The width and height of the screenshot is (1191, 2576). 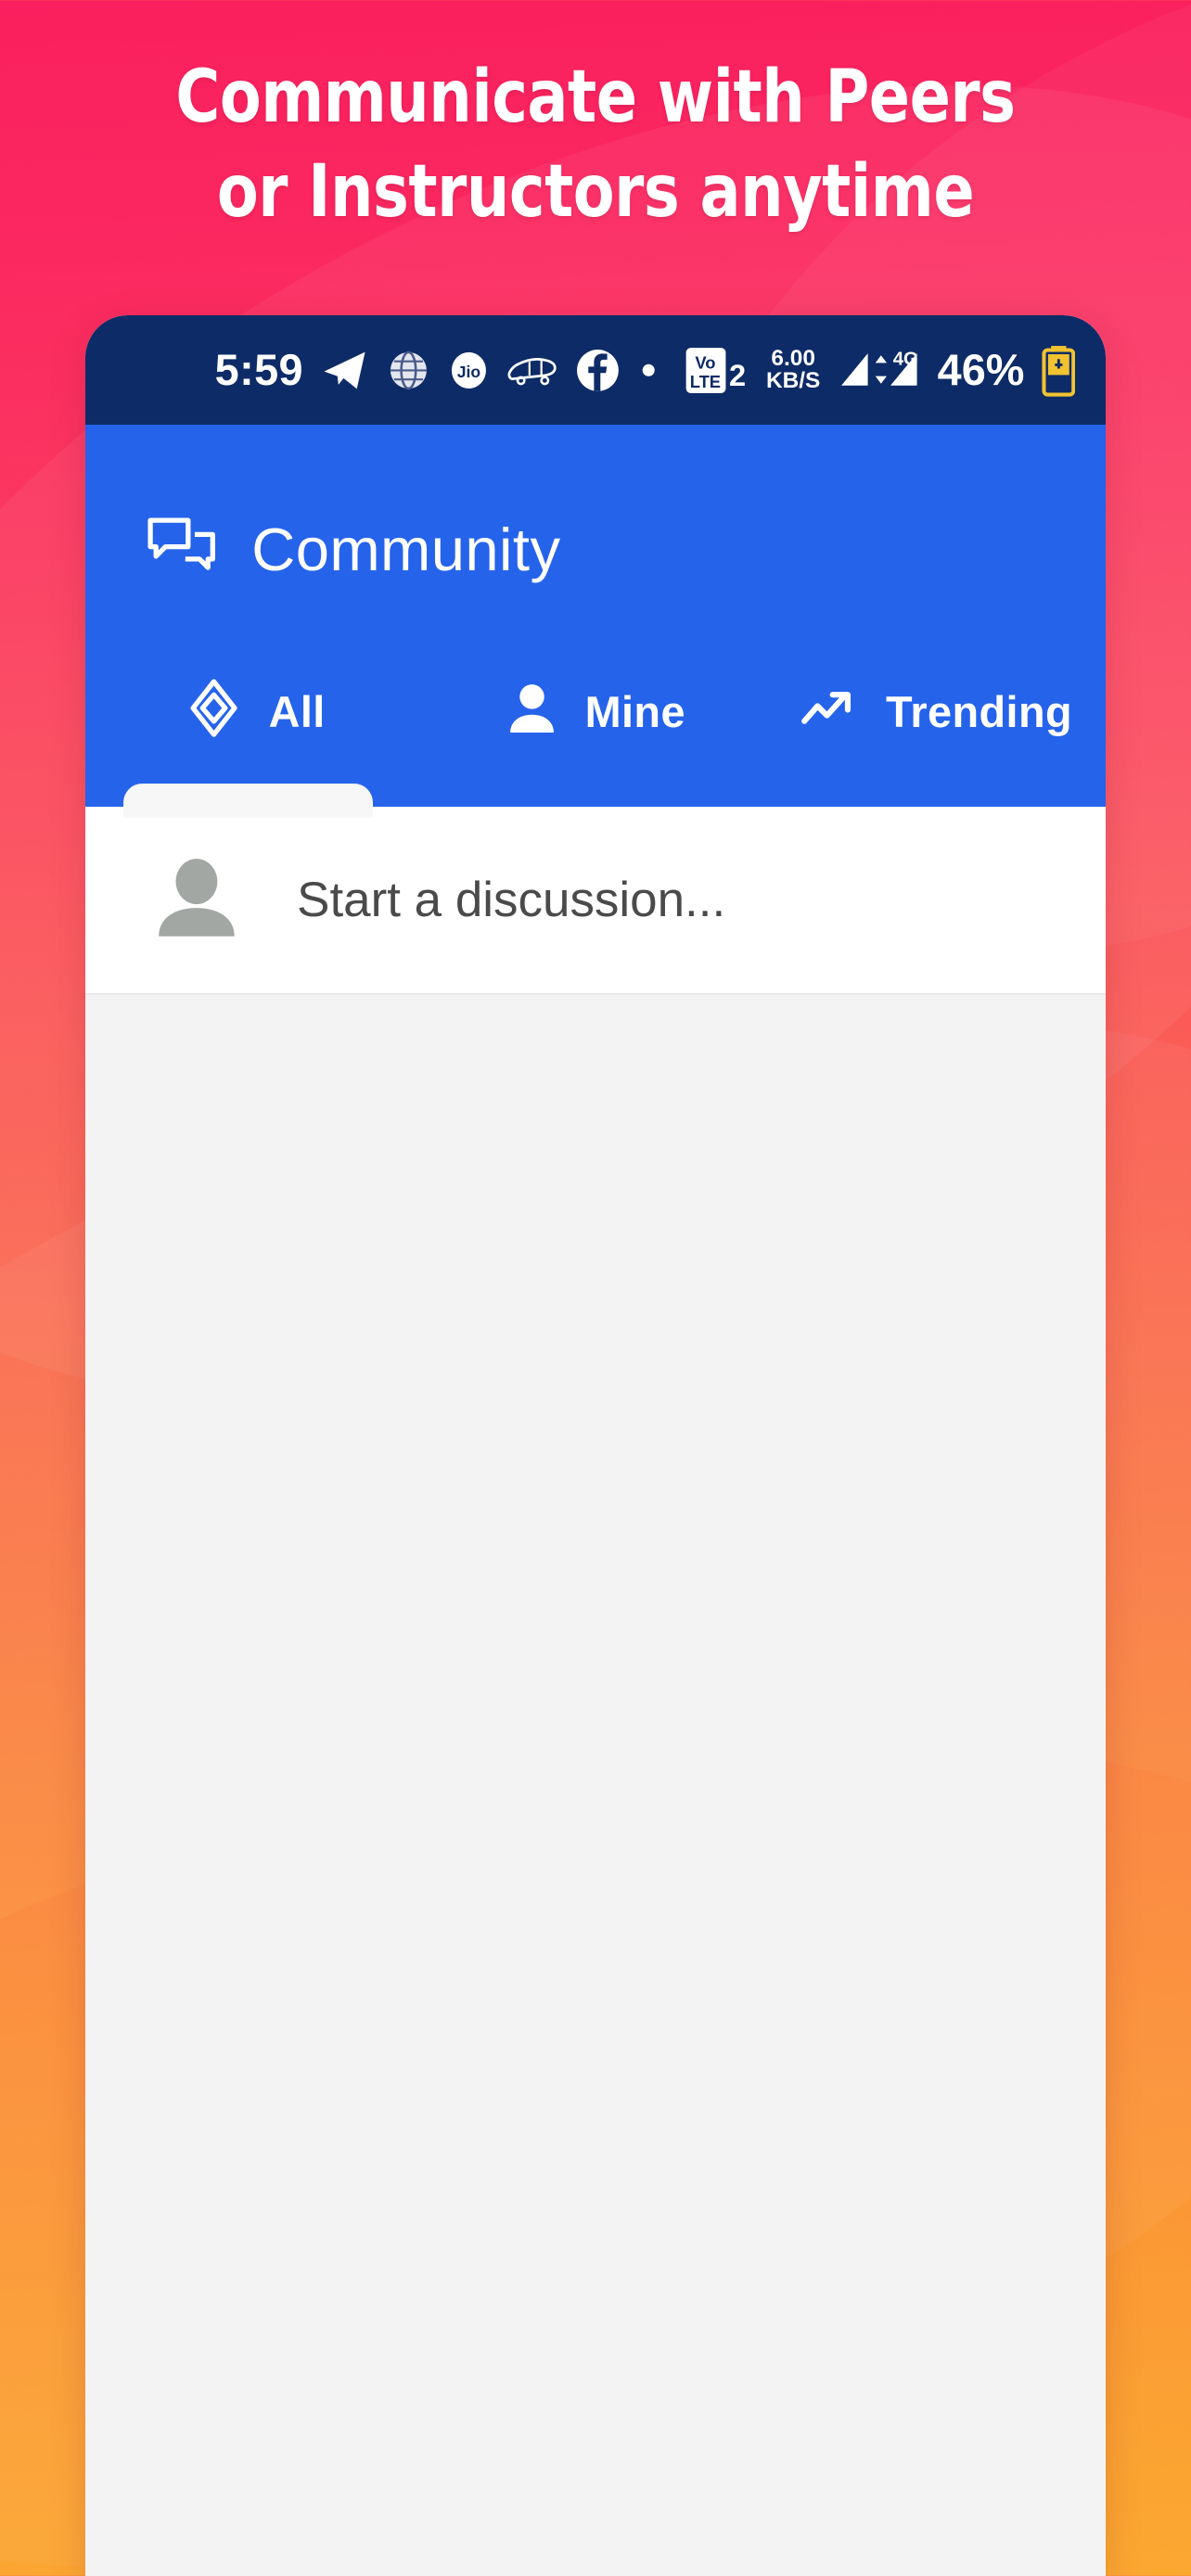 I want to click on tab-mine: Mine, so click(x=596, y=712).